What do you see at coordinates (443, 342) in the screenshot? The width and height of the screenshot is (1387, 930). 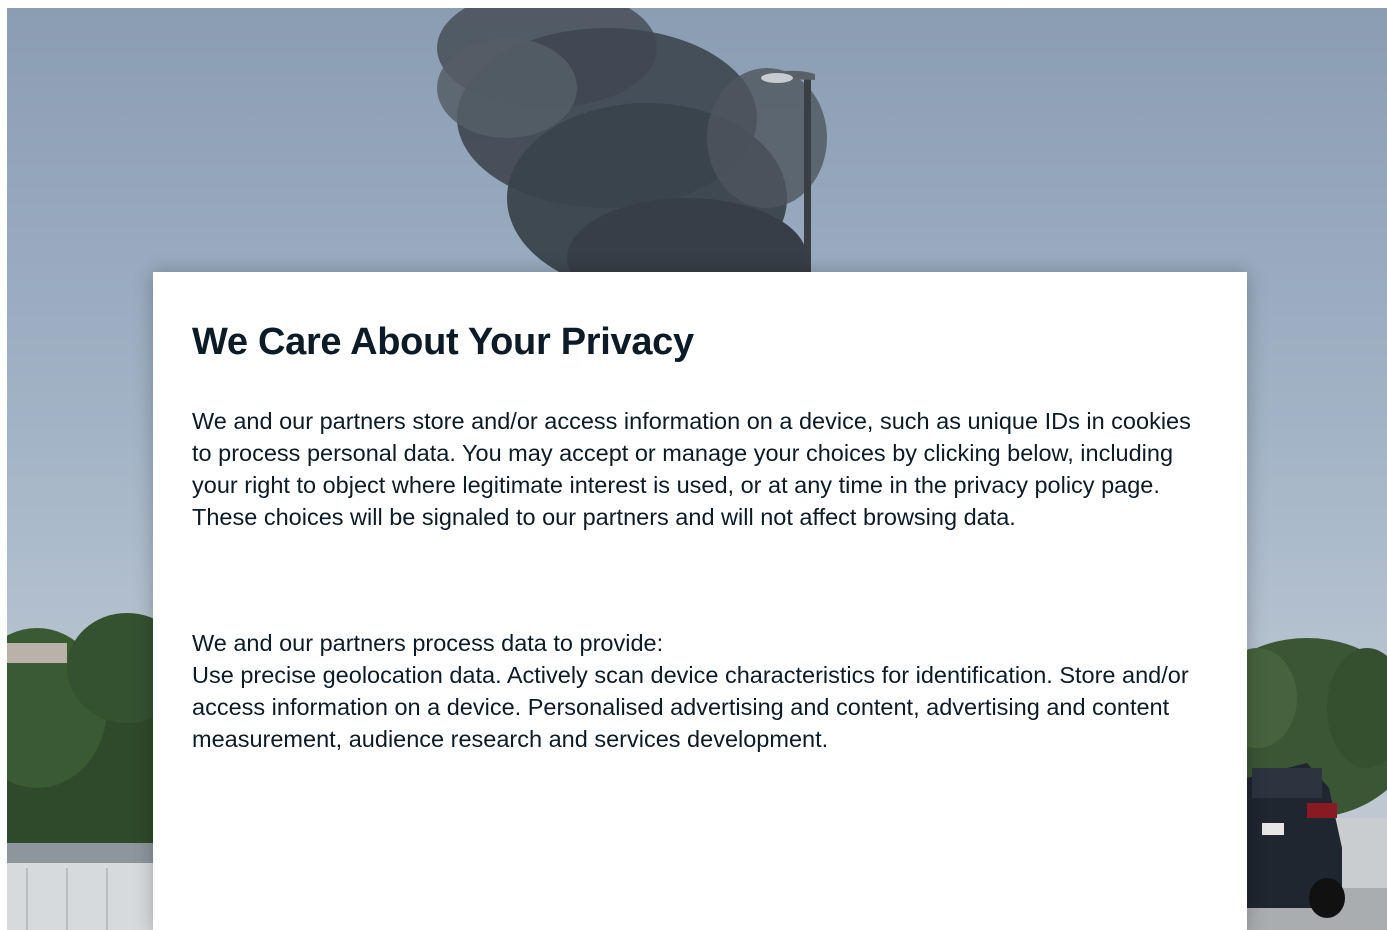 I see `dialog-title: We Care About Your Privacy` at bounding box center [443, 342].